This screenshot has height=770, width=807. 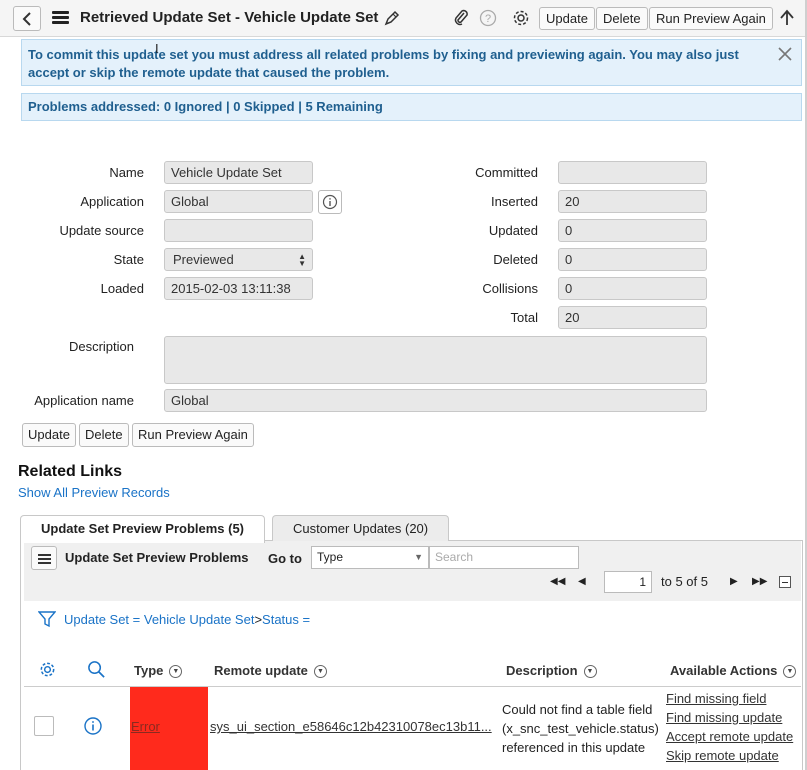 What do you see at coordinates (510, 288) in the screenshot?
I see `collisions-label: Collisions` at bounding box center [510, 288].